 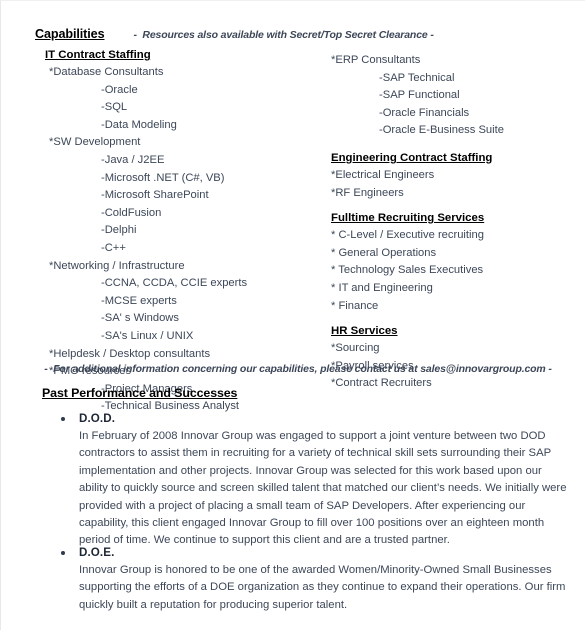 What do you see at coordinates (130, 353) in the screenshot?
I see `capability-item: *Helpdesk / Desktop consultants` at bounding box center [130, 353].